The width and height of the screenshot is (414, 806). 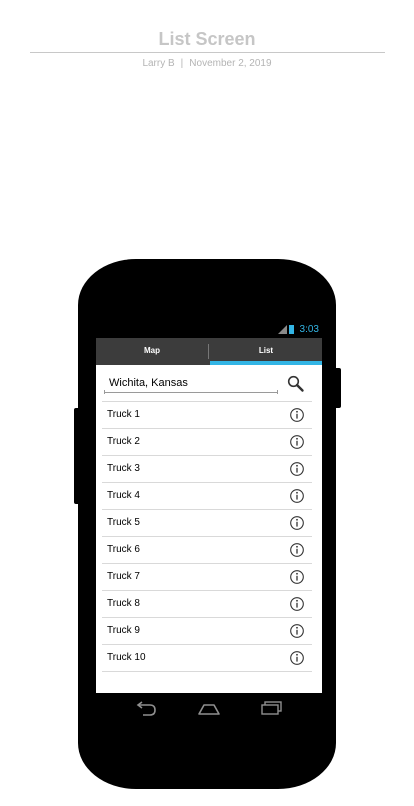 I want to click on list-item: Truck 1, so click(x=207, y=414).